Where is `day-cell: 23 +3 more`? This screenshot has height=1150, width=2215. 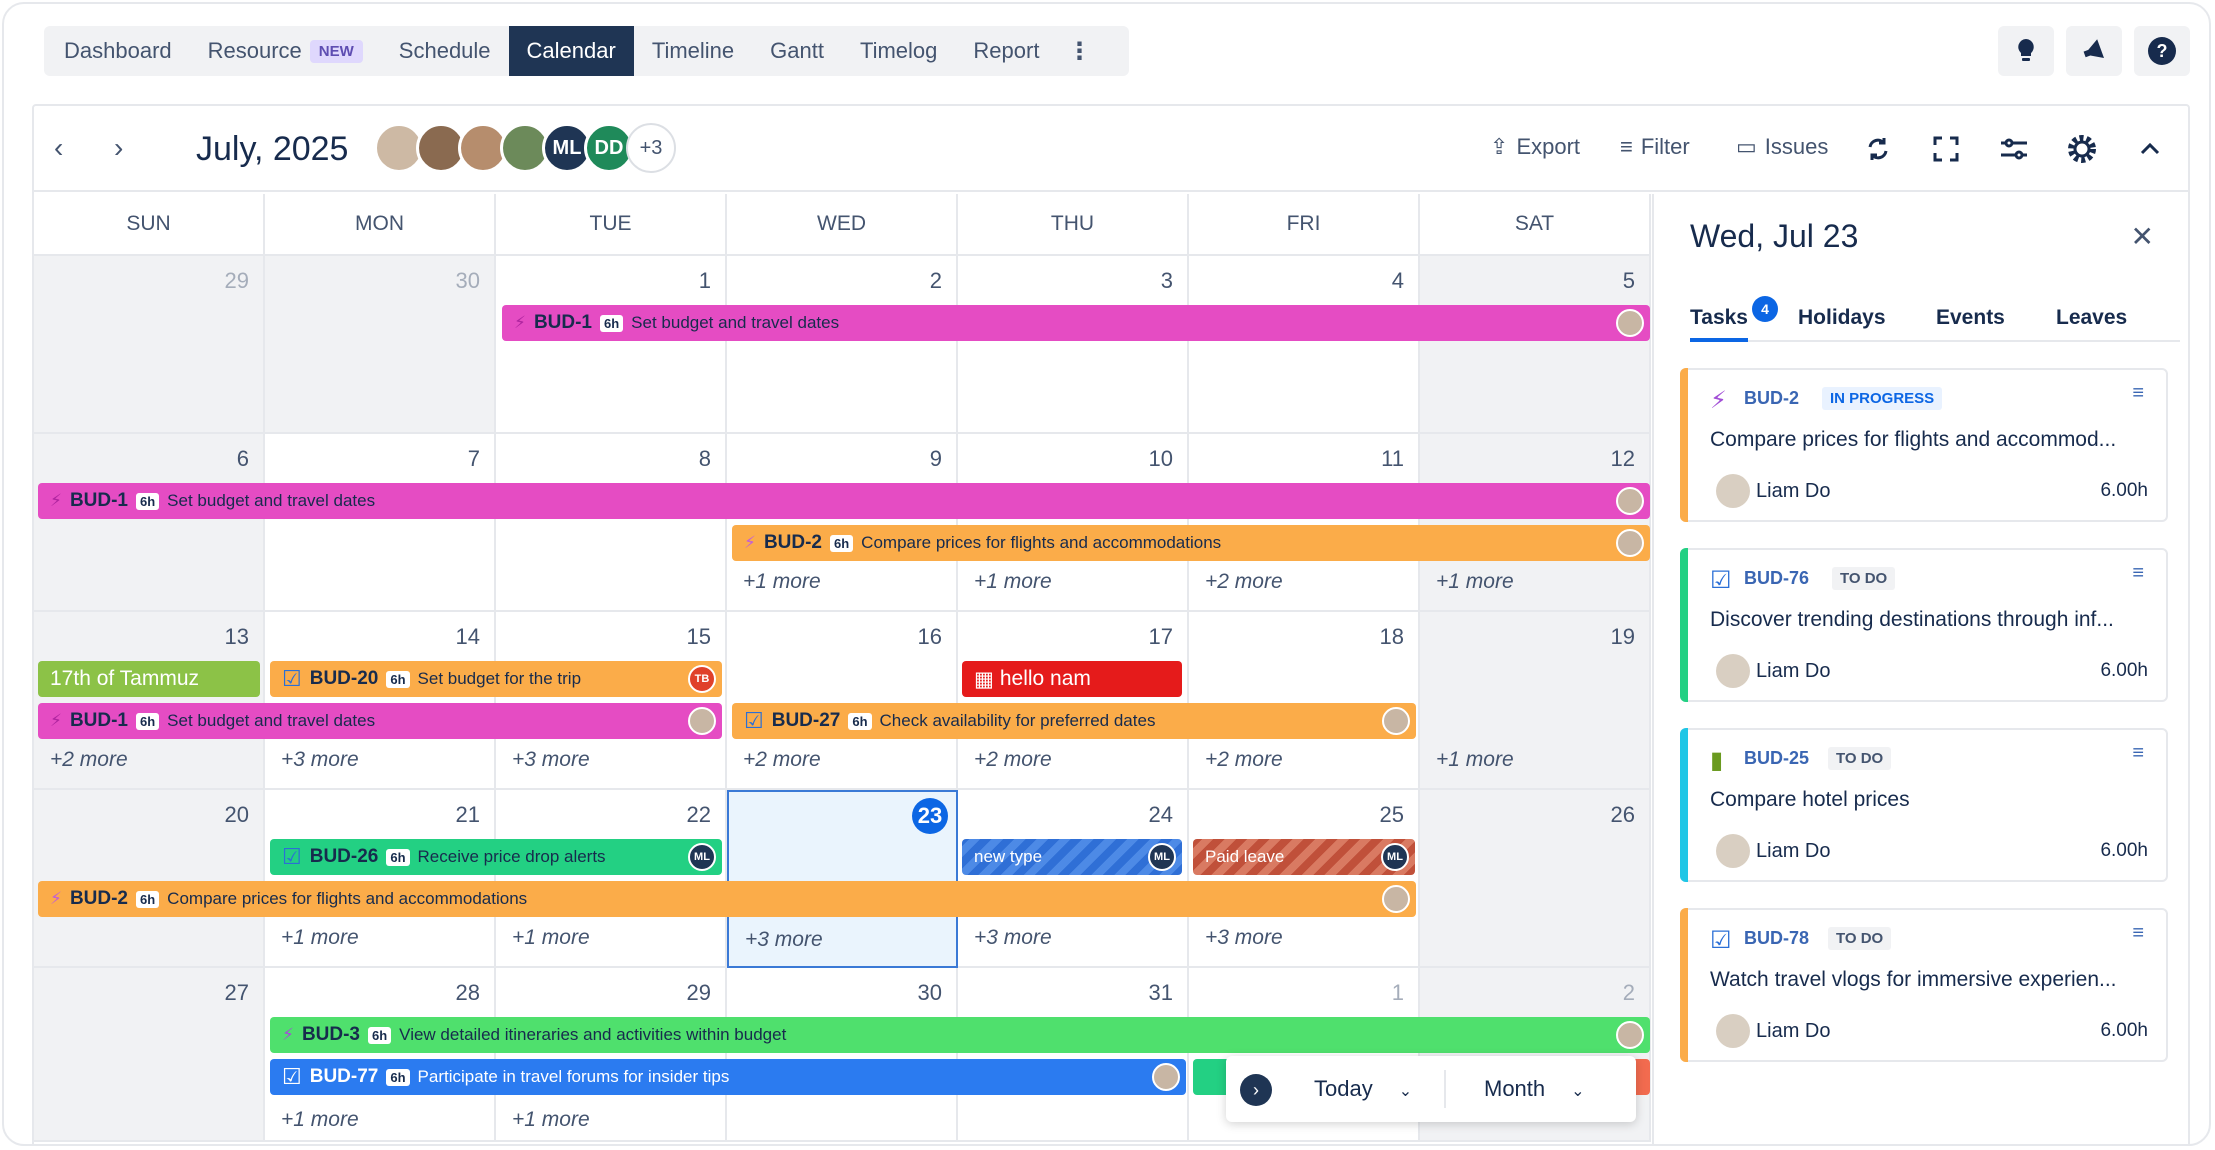 day-cell: 23 +3 more is located at coordinates (842, 879).